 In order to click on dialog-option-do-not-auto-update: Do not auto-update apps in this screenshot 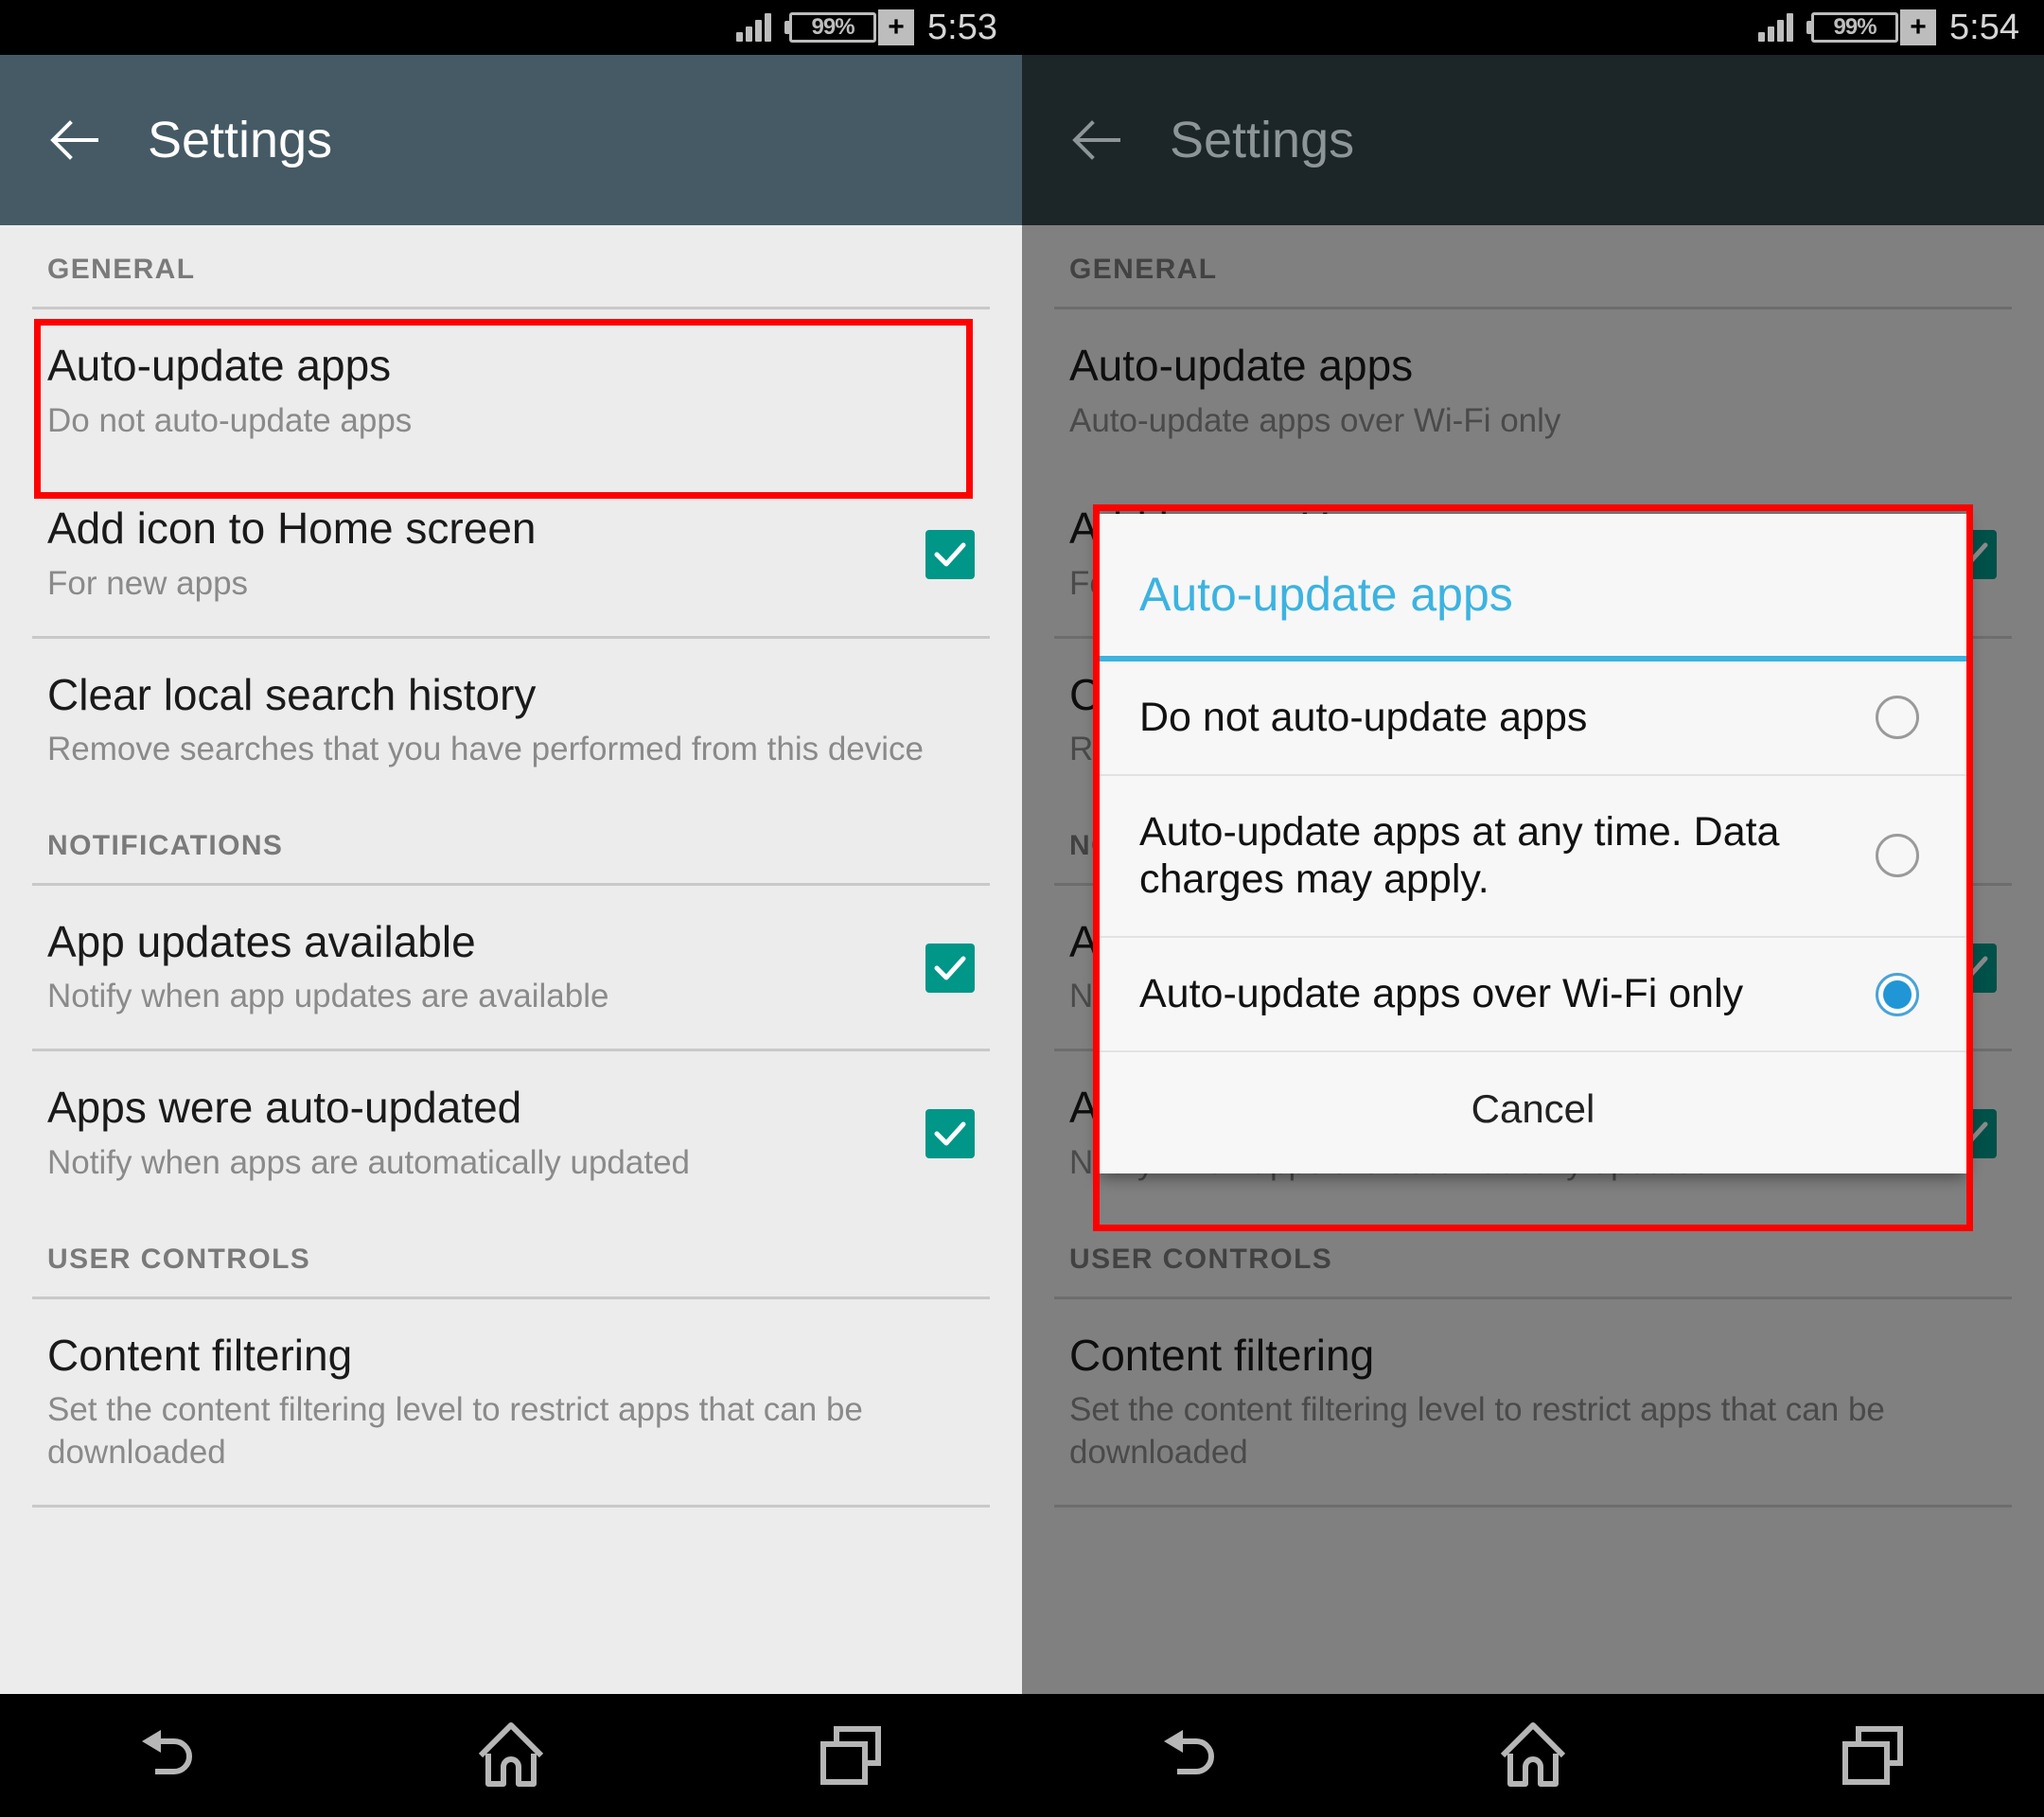, I will do `click(1533, 719)`.